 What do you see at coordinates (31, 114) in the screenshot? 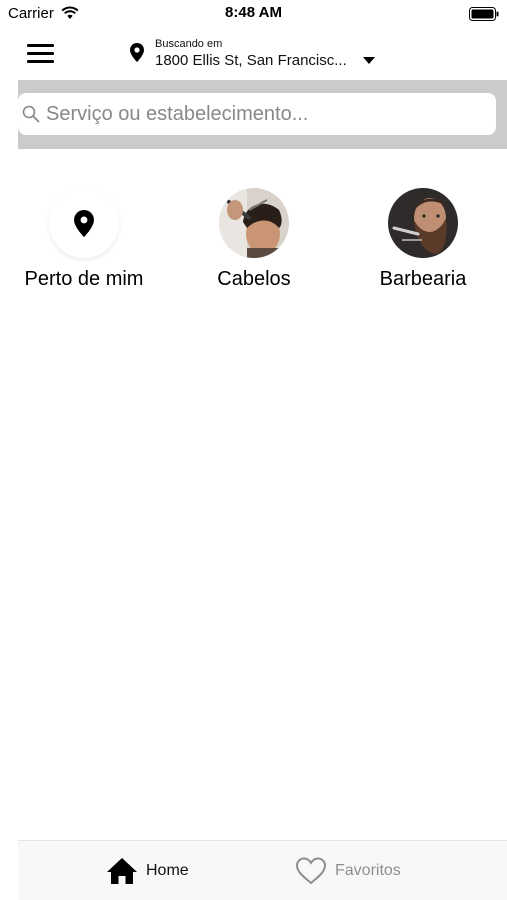
I see `search-icon` at bounding box center [31, 114].